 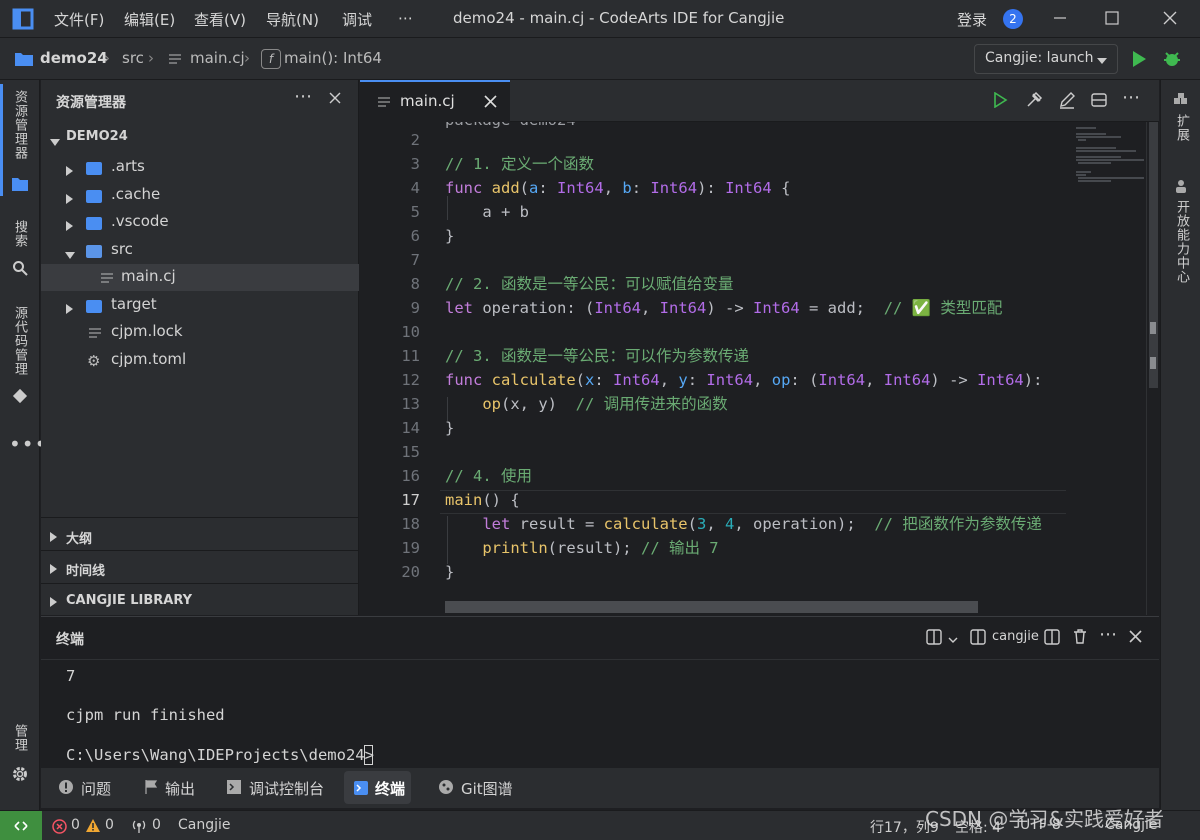 I want to click on terminal-prompt: C:\Users\Wang\IDEProjects\demo24>, so click(x=220, y=755).